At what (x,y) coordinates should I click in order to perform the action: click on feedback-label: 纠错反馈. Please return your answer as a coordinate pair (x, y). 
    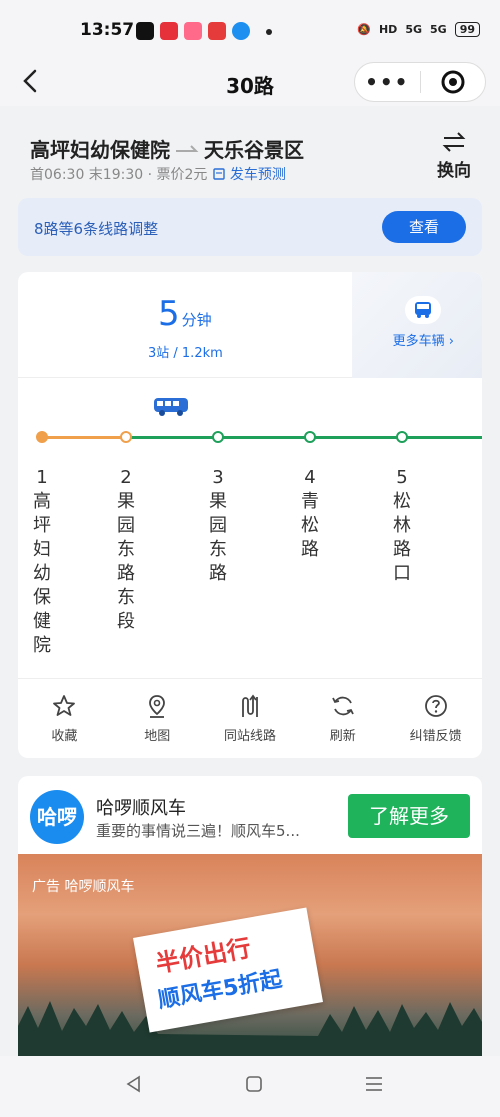
    Looking at the image, I should click on (435, 736).